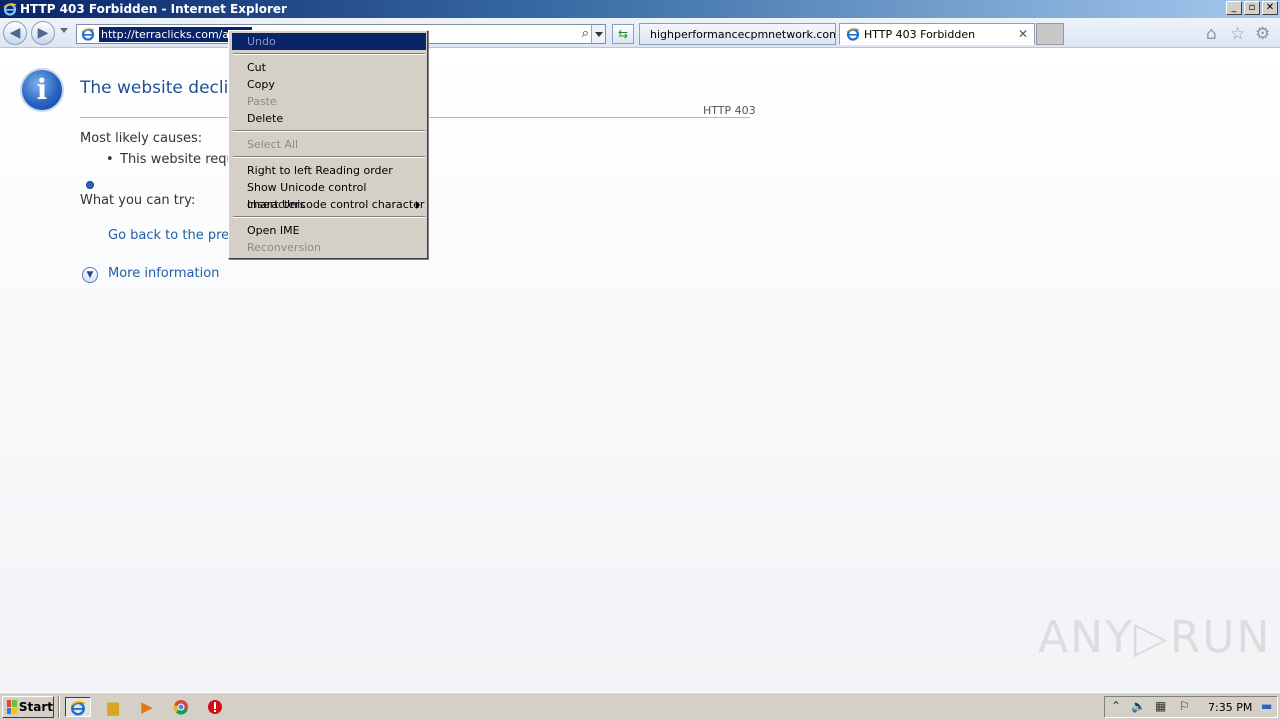  What do you see at coordinates (64, 30) in the screenshot?
I see `history-dropdown-icon` at bounding box center [64, 30].